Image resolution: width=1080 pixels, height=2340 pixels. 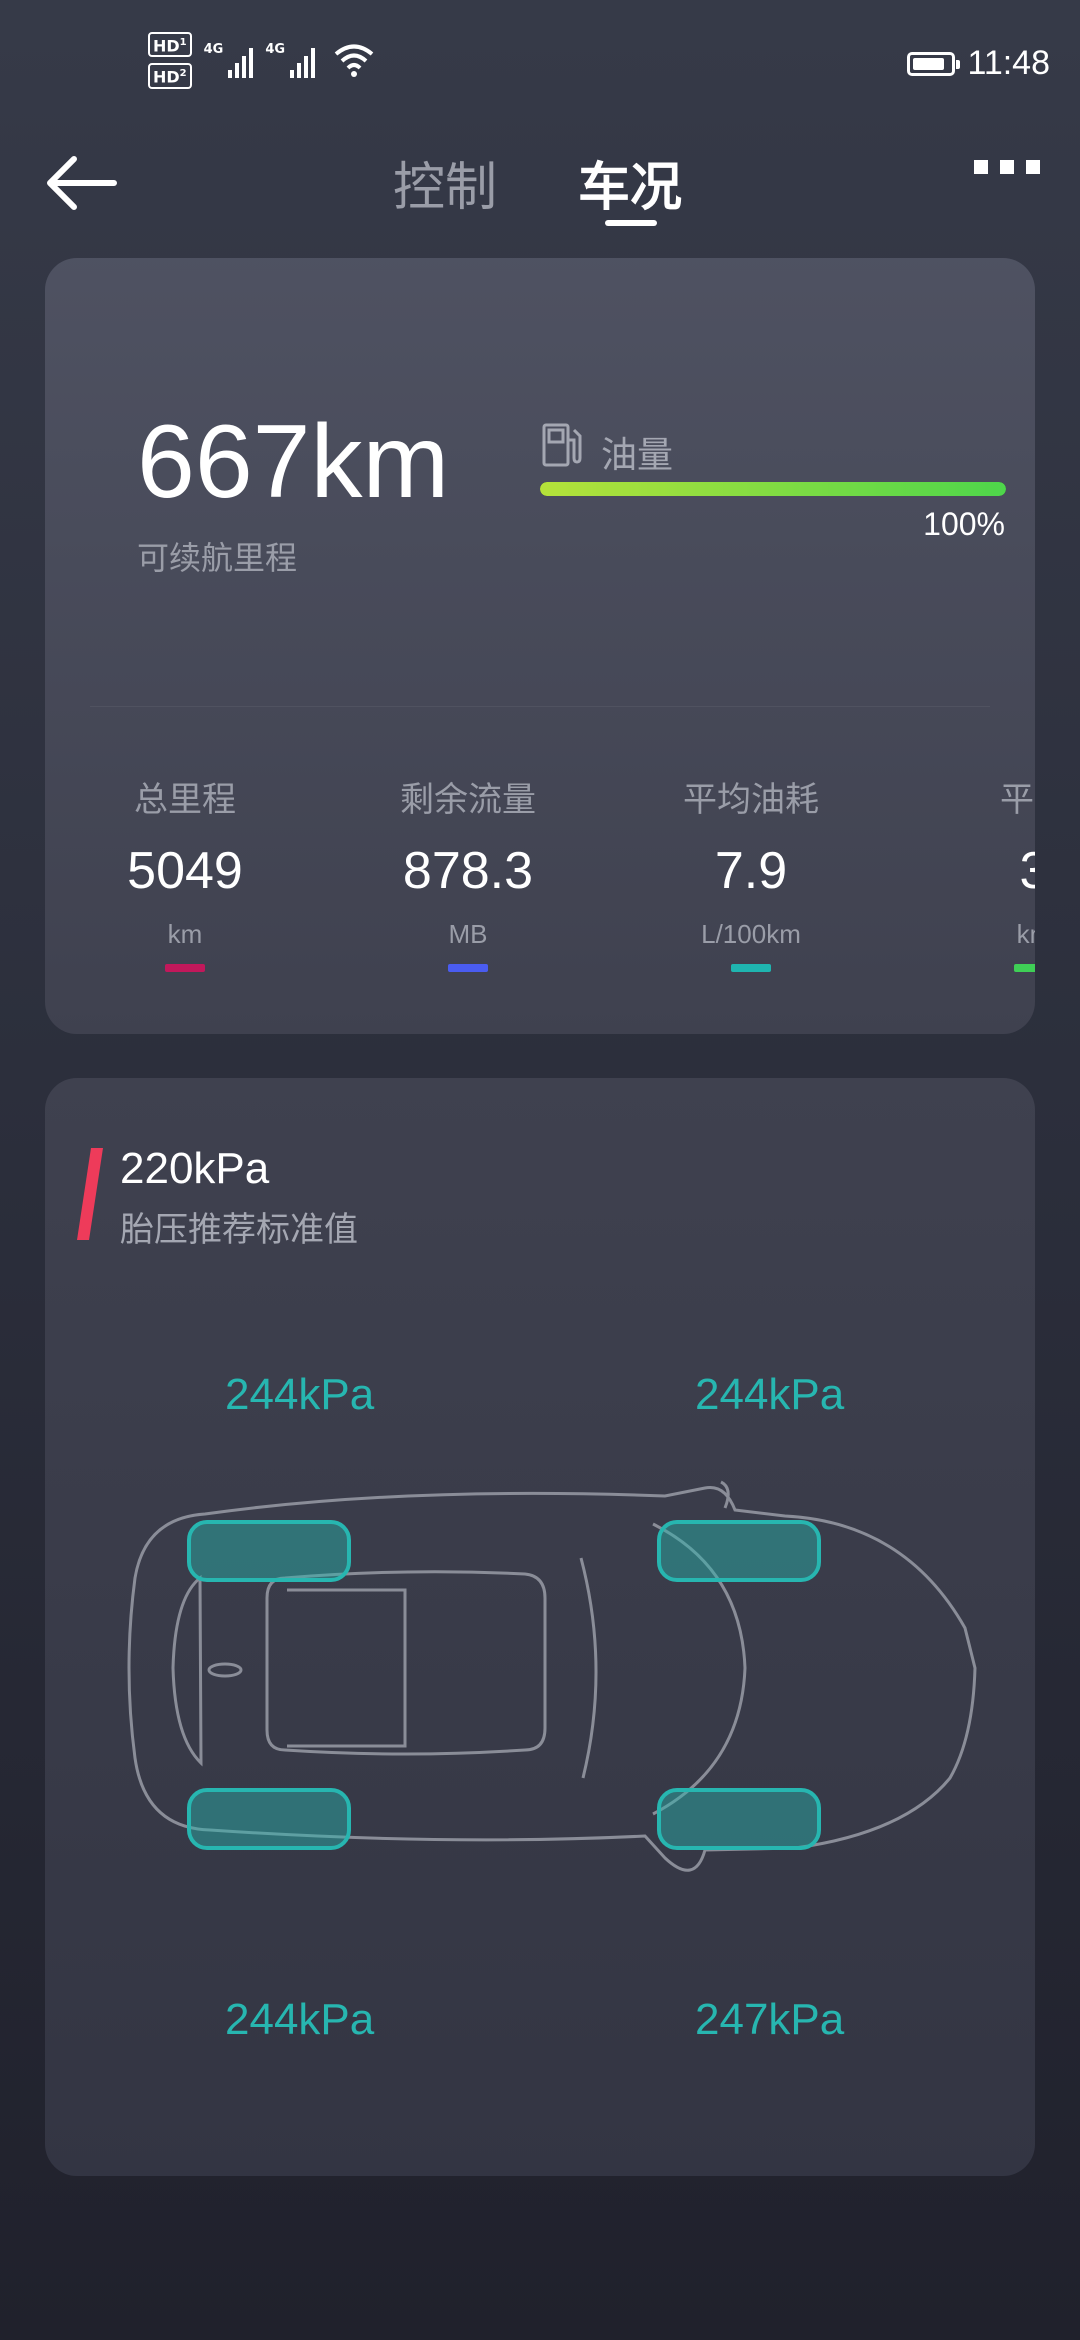 I want to click on car-top-view-illustration, so click(x=552, y=1676).